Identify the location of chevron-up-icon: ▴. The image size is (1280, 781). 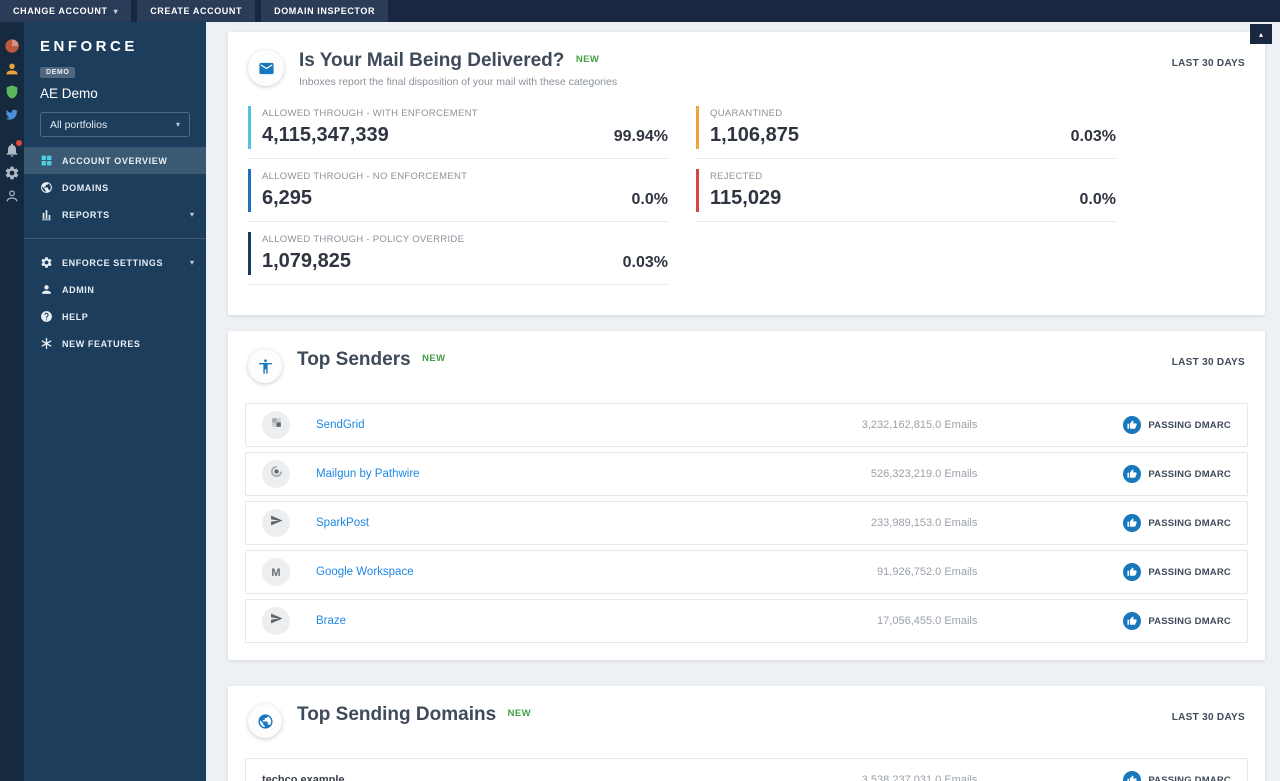
(1260, 34).